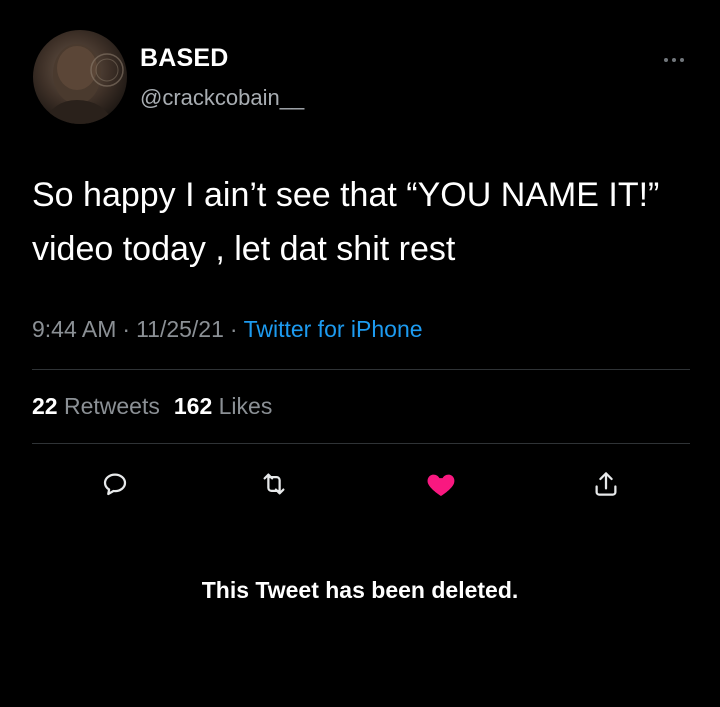 This screenshot has height=707, width=720. Describe the element at coordinates (74, 329) in the screenshot. I see `tweet-time: 9:44 AM` at that location.